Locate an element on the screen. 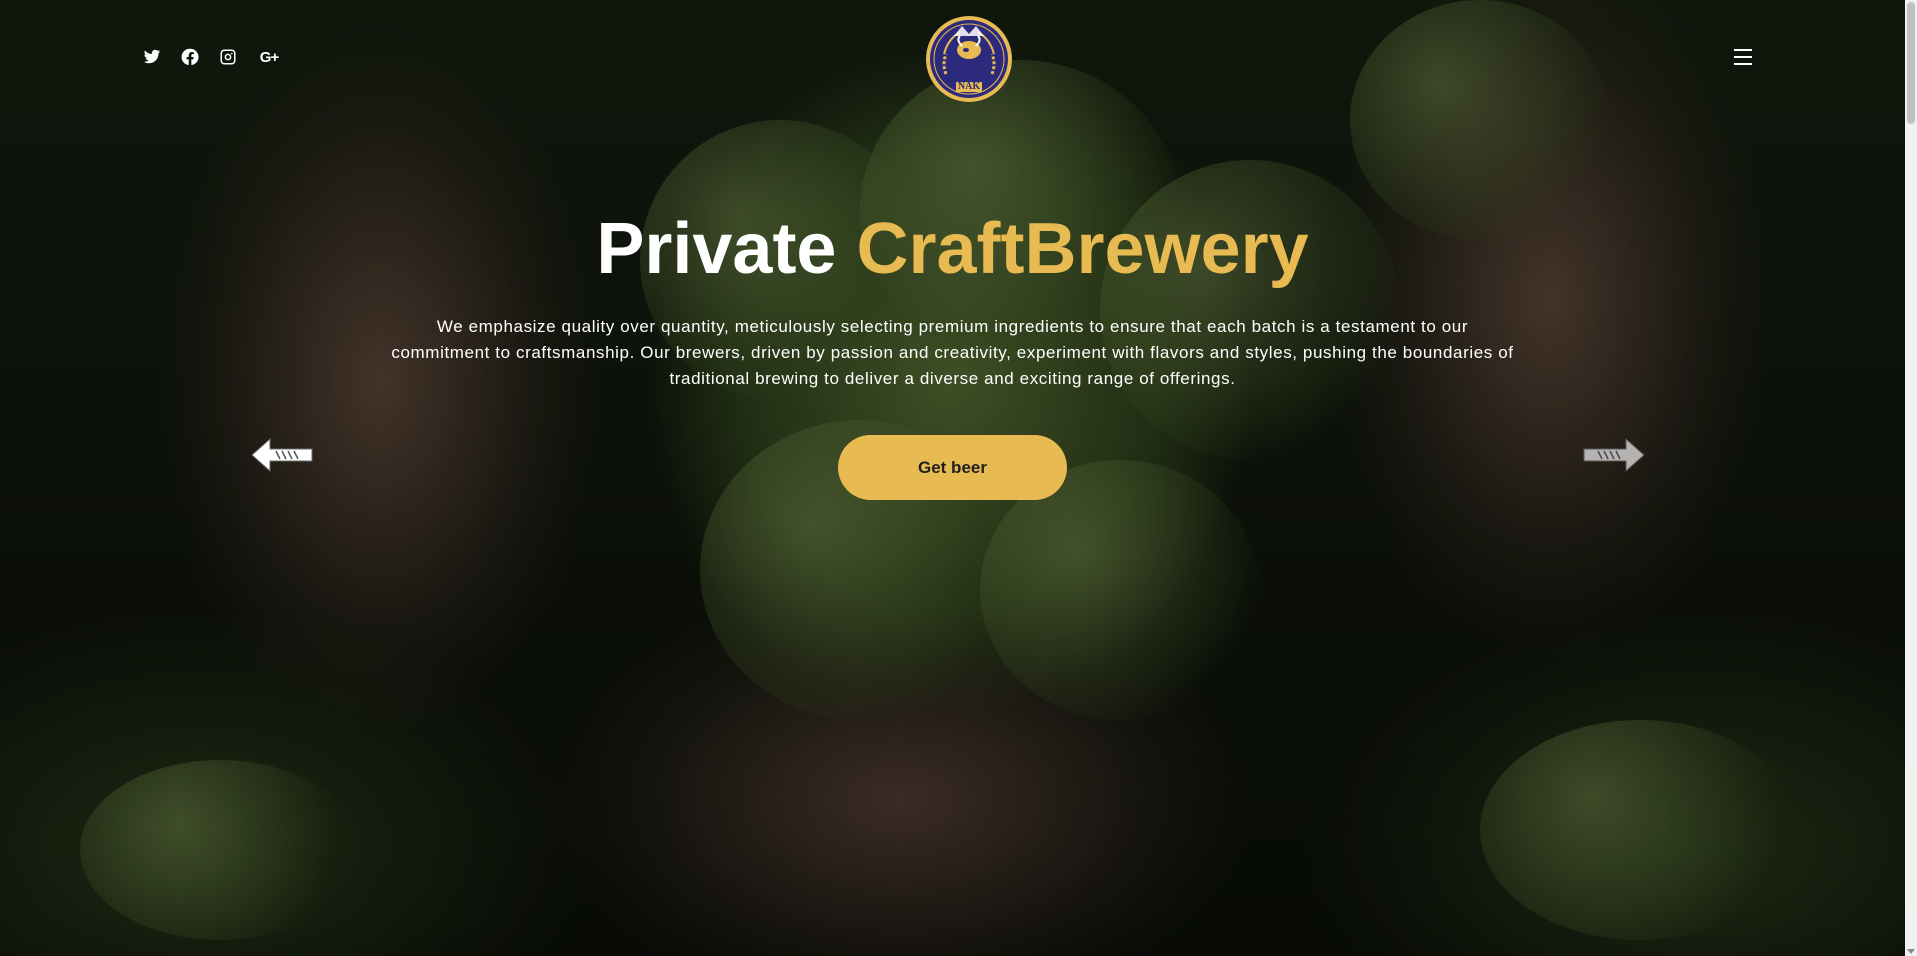  arrow-right-icon is located at coordinates (1614, 455).